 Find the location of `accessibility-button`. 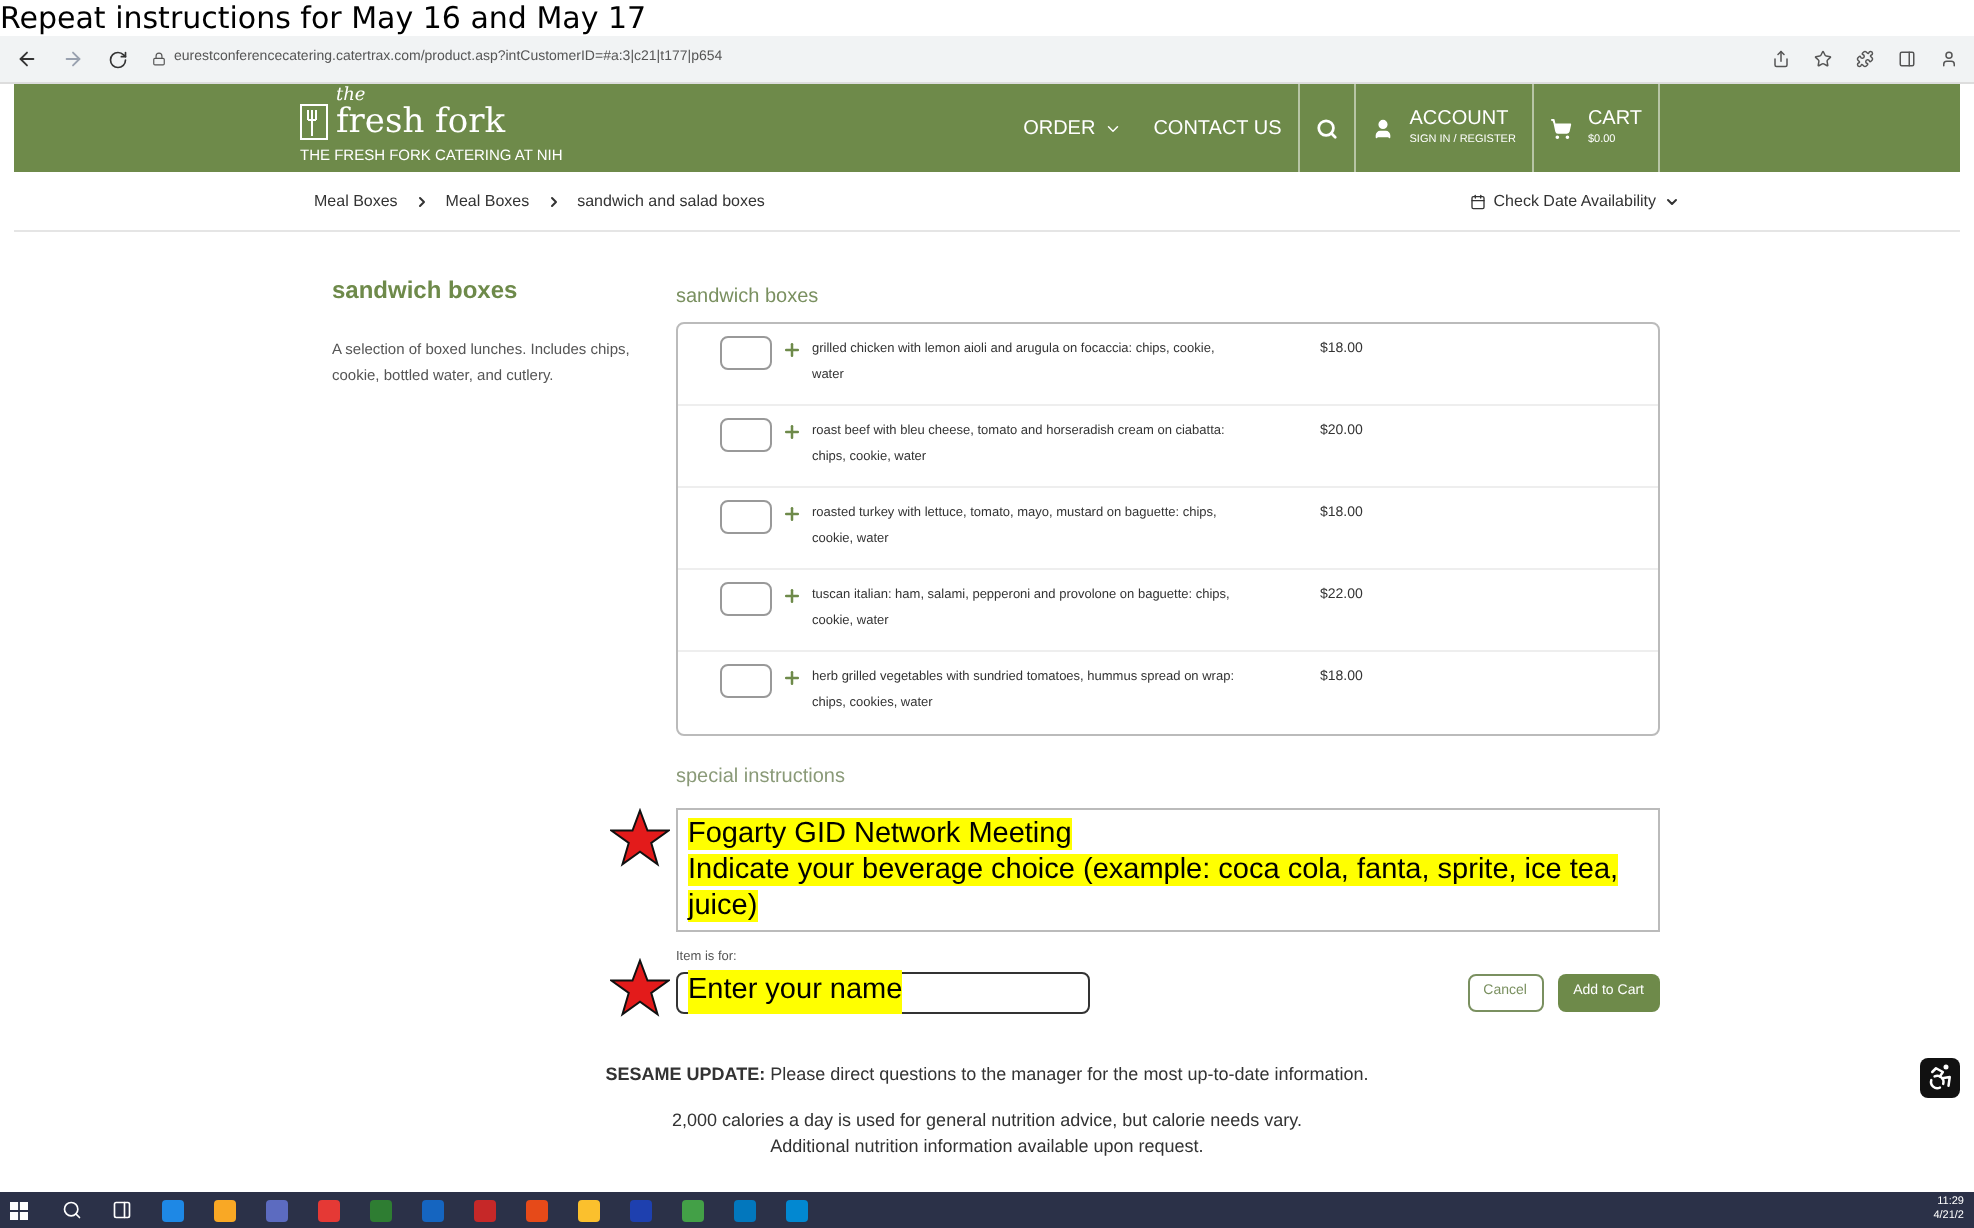

accessibility-button is located at coordinates (1940, 1077).